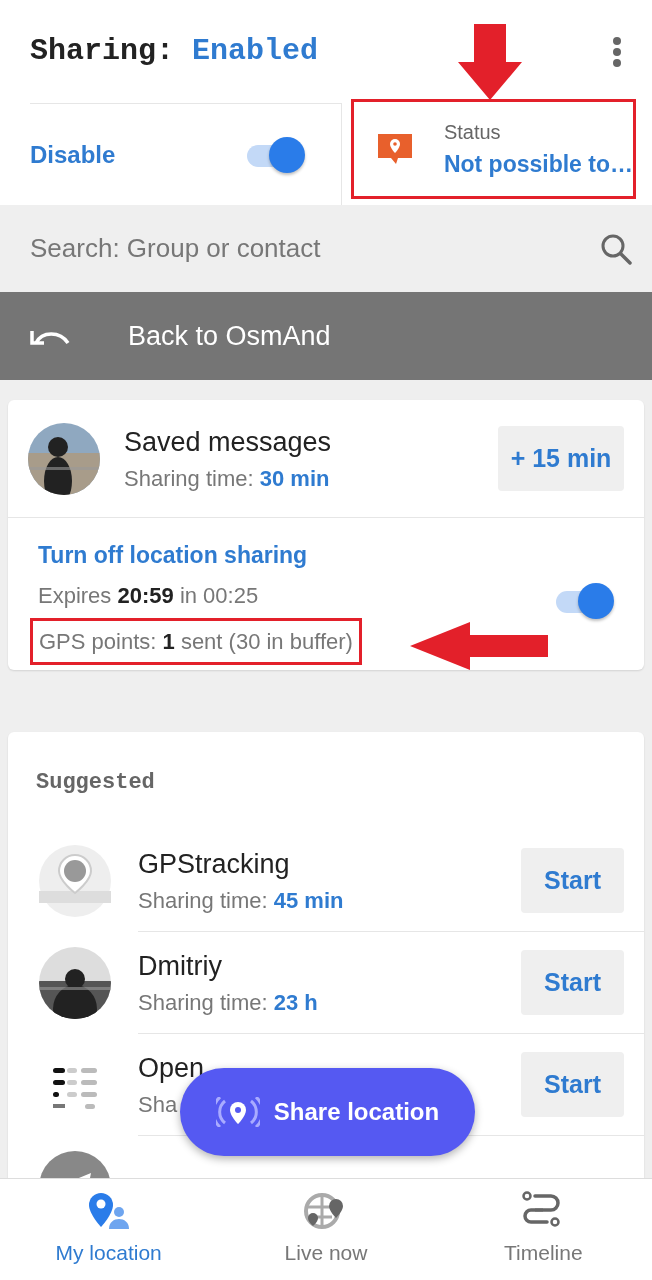 The width and height of the screenshot is (652, 1280). I want to click on pin-avatar-icon, so click(75, 881).